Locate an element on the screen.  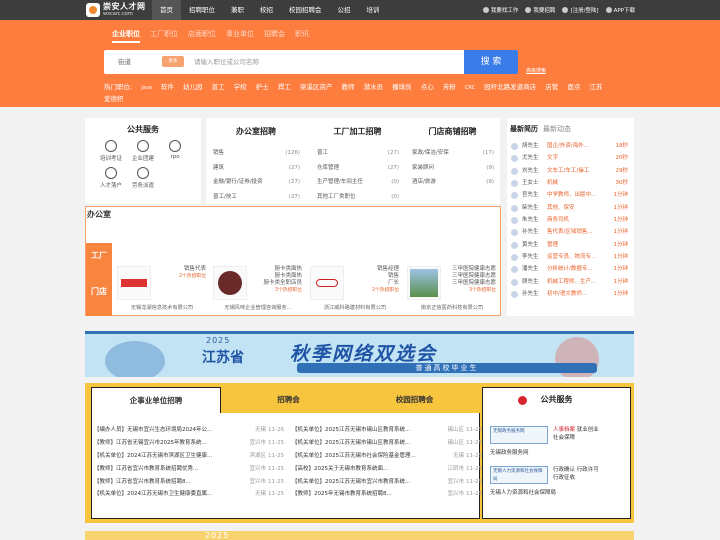
tab-latest-resumes: 最新简历 is located at coordinates (524, 129).